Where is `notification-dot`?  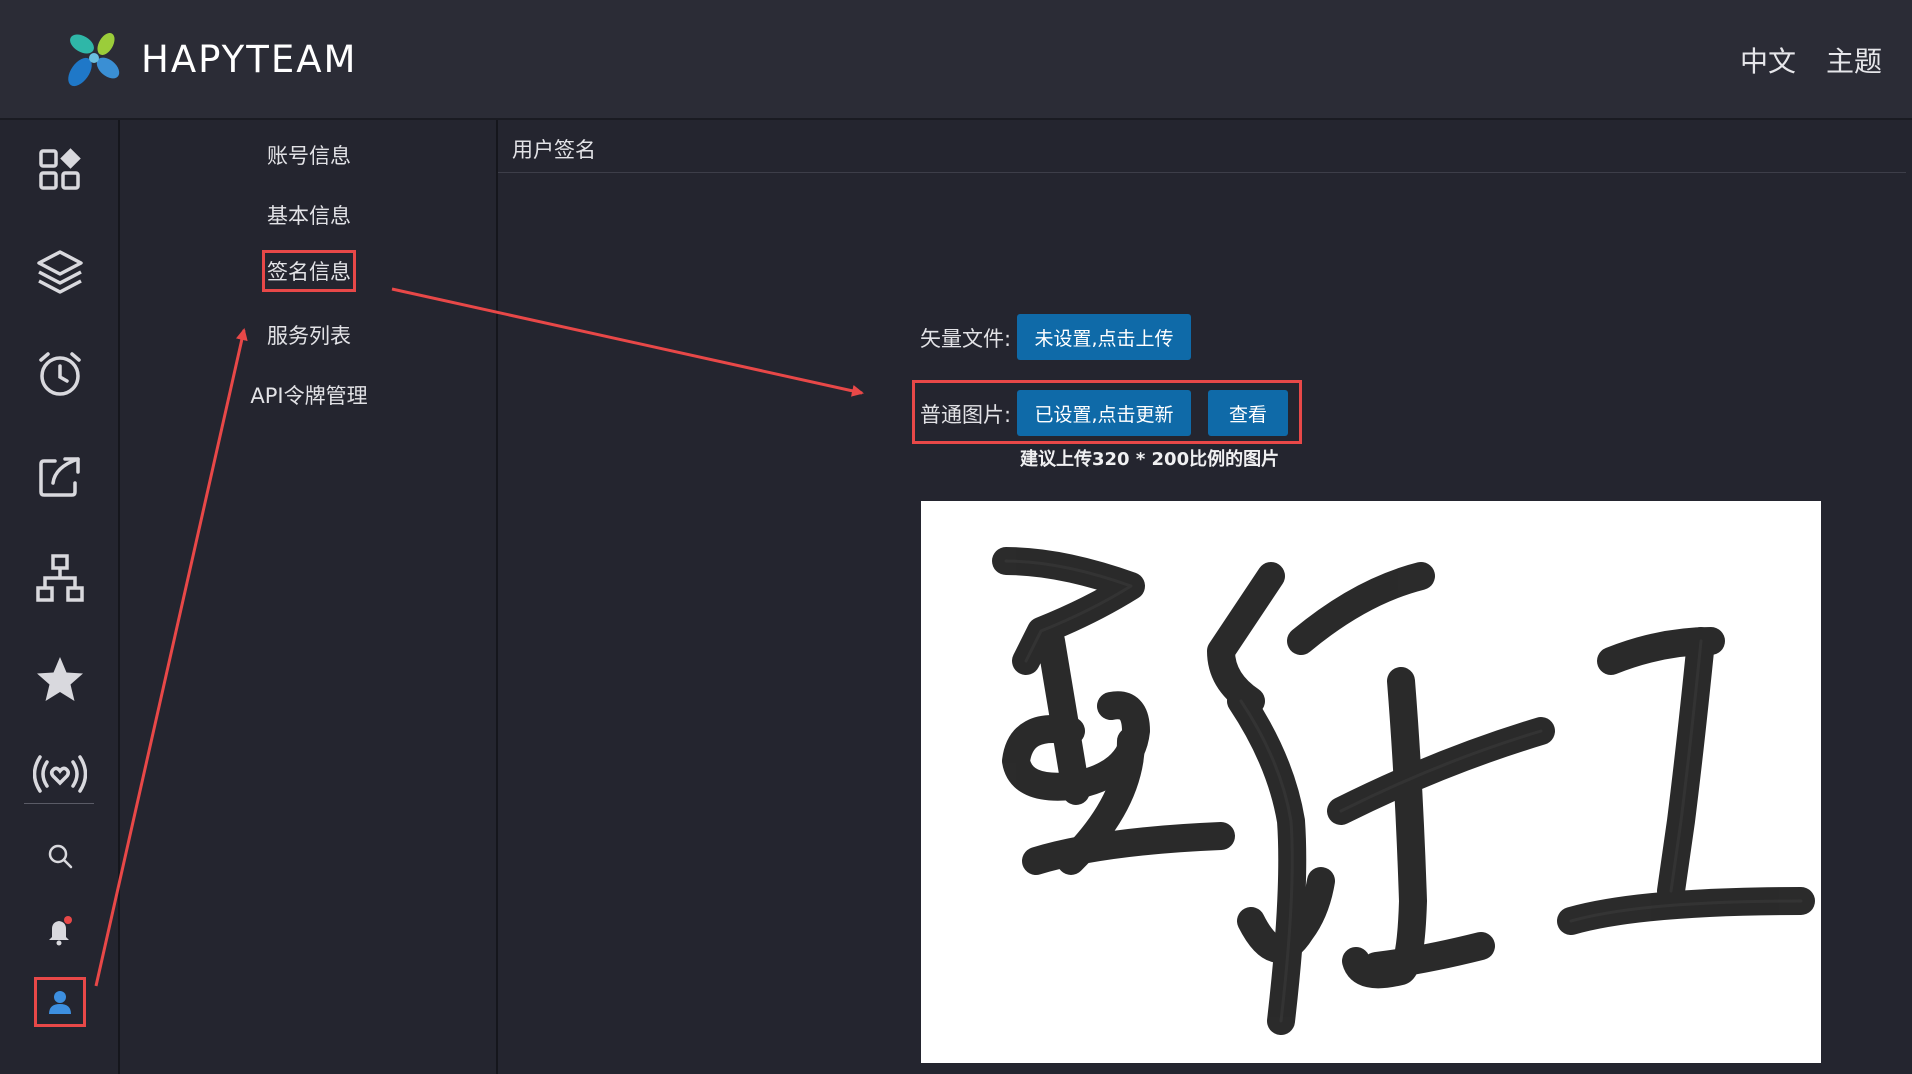 notification-dot is located at coordinates (68, 920).